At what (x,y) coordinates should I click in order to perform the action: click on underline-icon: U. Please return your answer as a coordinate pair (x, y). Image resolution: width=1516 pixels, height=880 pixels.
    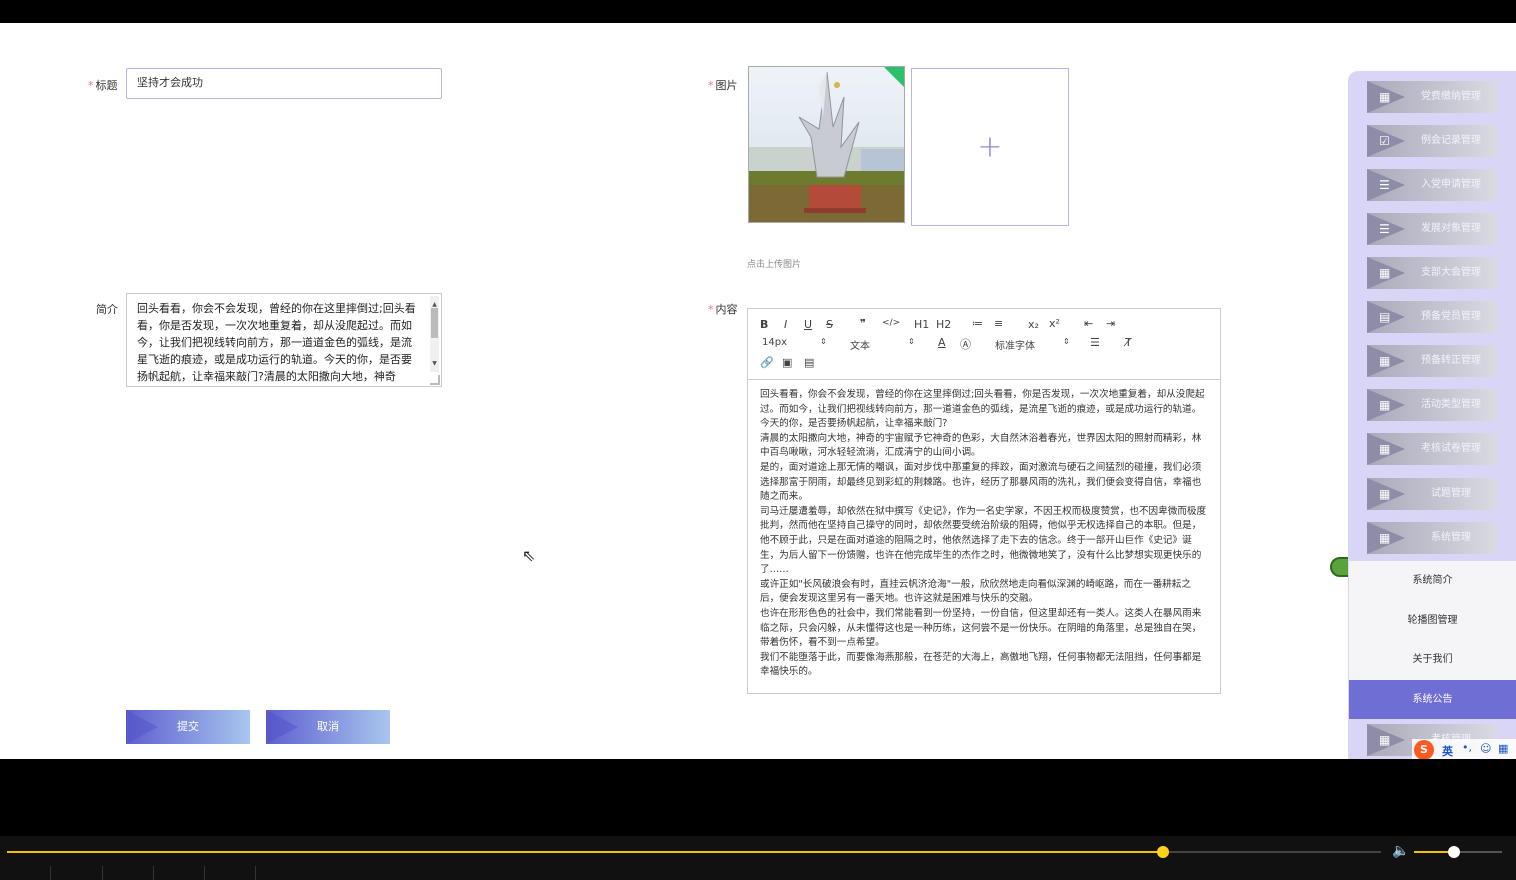
    Looking at the image, I should click on (808, 324).